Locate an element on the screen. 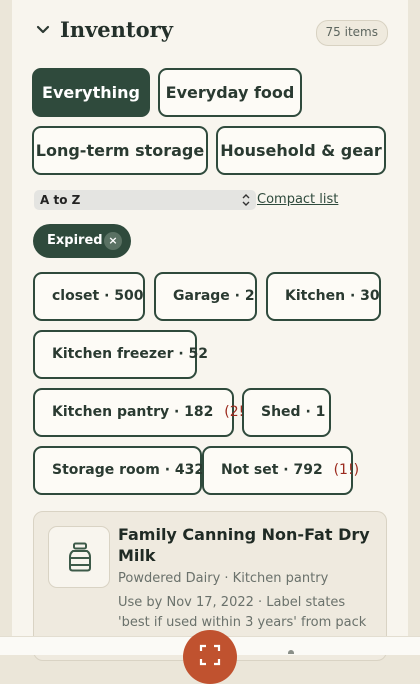 This screenshot has width=420, height=684. location-shed: Shed · 1 is located at coordinates (286, 412).